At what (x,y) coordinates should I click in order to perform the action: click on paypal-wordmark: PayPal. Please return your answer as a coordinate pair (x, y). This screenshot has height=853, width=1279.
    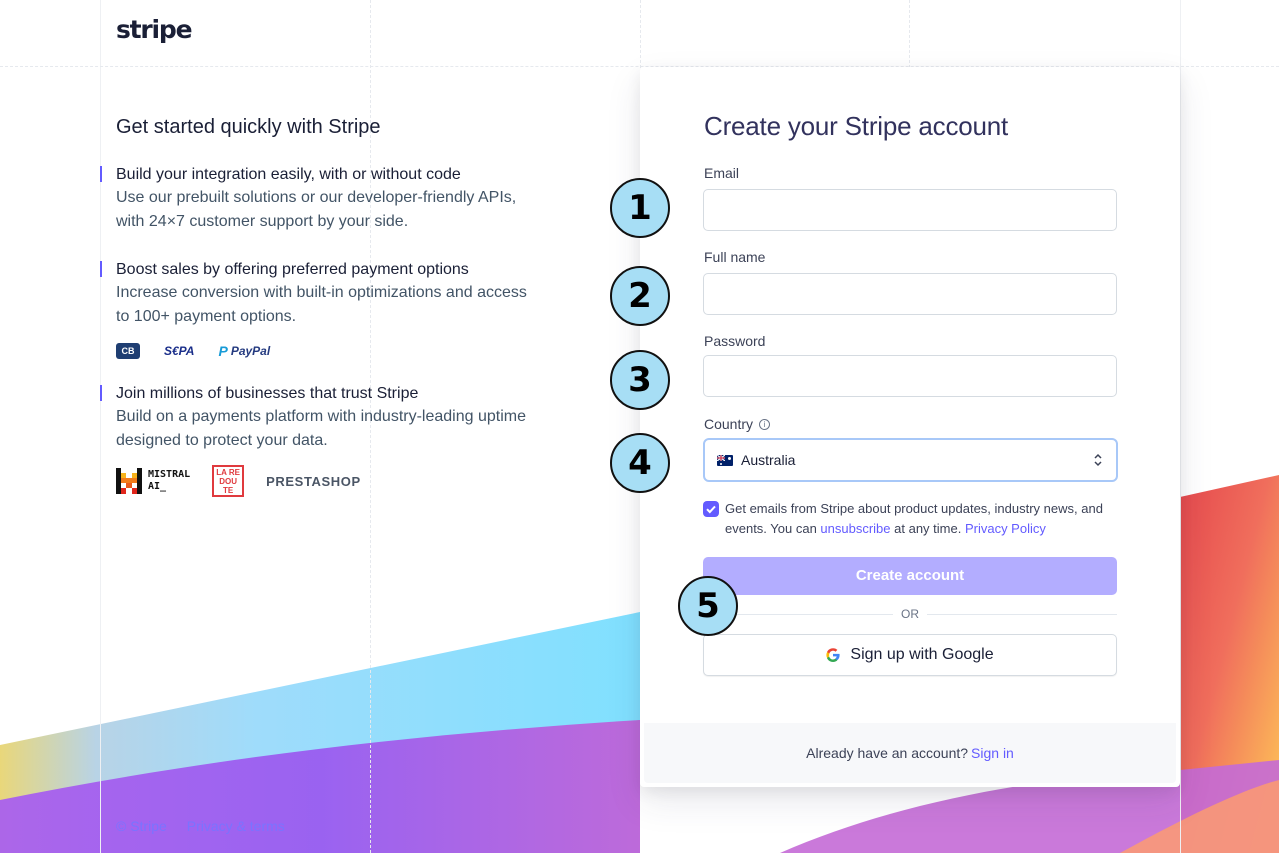
    Looking at the image, I should click on (250, 351).